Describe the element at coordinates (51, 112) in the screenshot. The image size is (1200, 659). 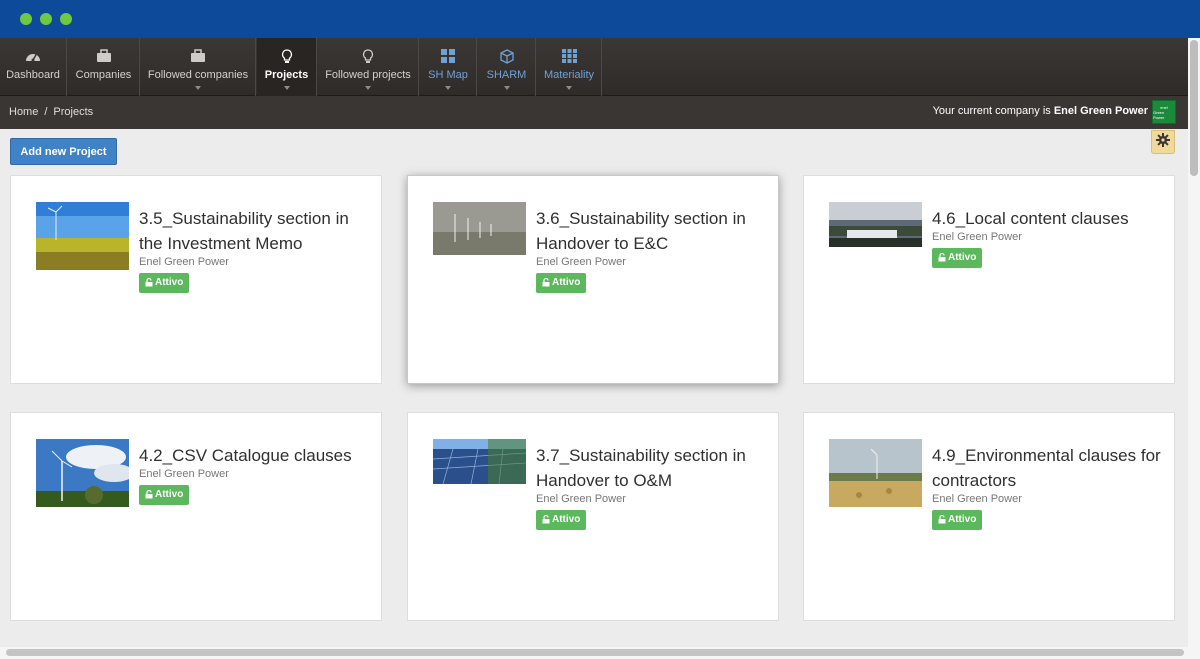
I see `breadcrumb: Home / Projects` at that location.